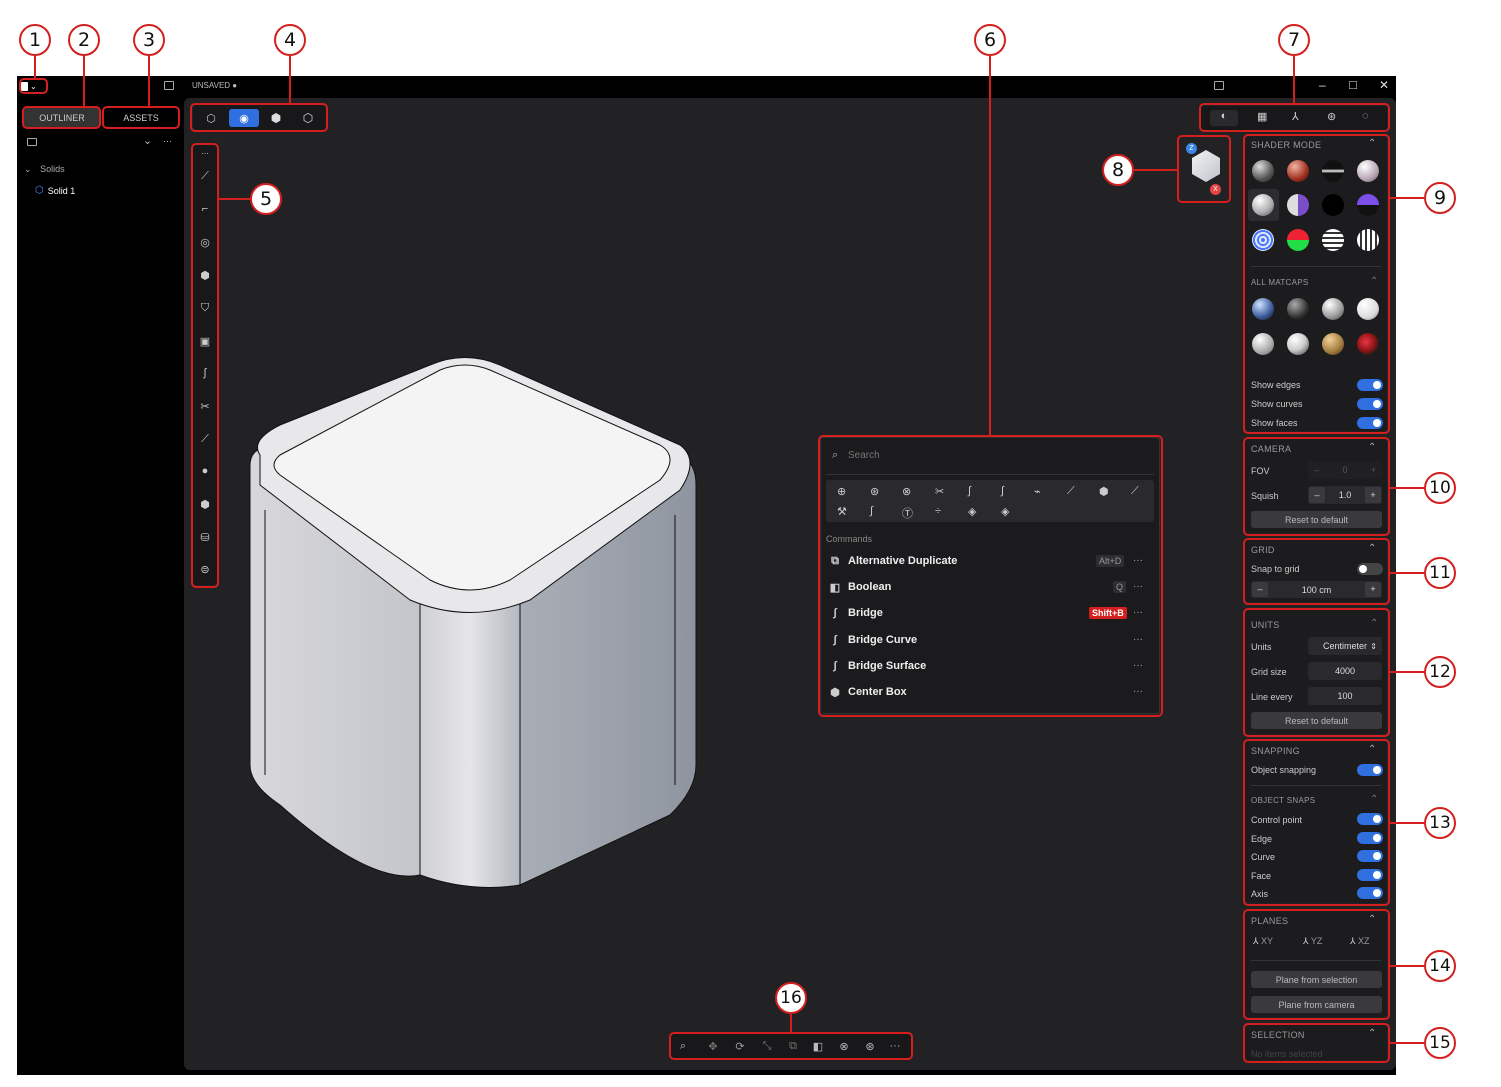  I want to click on sidebar-toggle-icon, so click(169, 85).